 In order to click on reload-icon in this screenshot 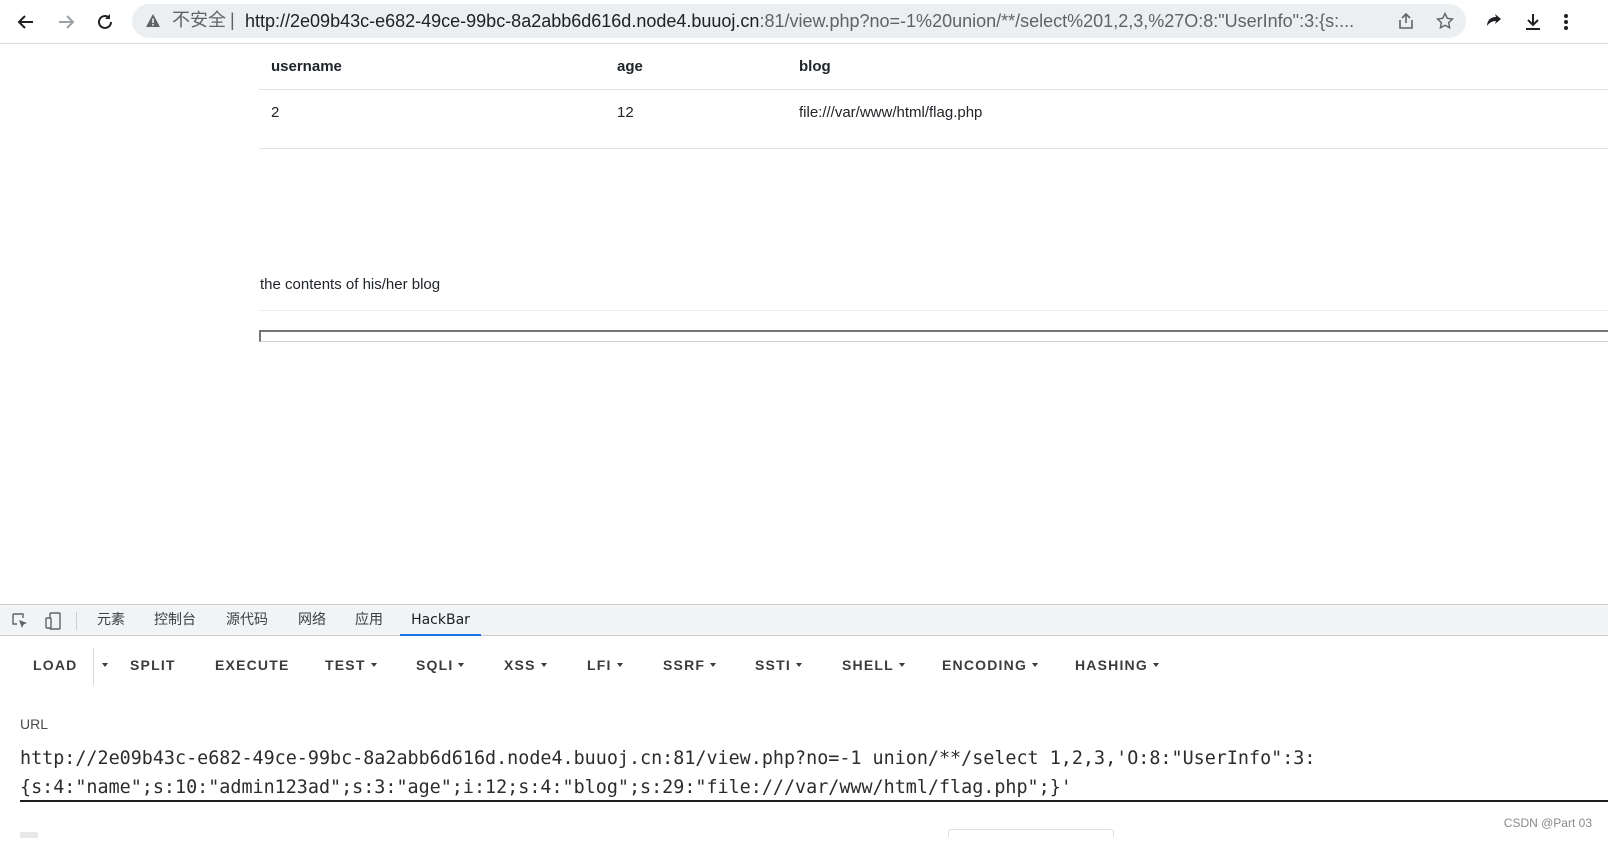, I will do `click(105, 22)`.